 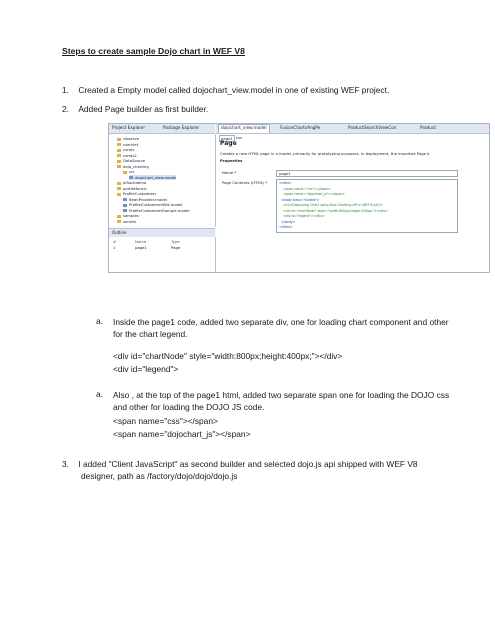 I want to click on code-line: </body>, so click(x=288, y=221).